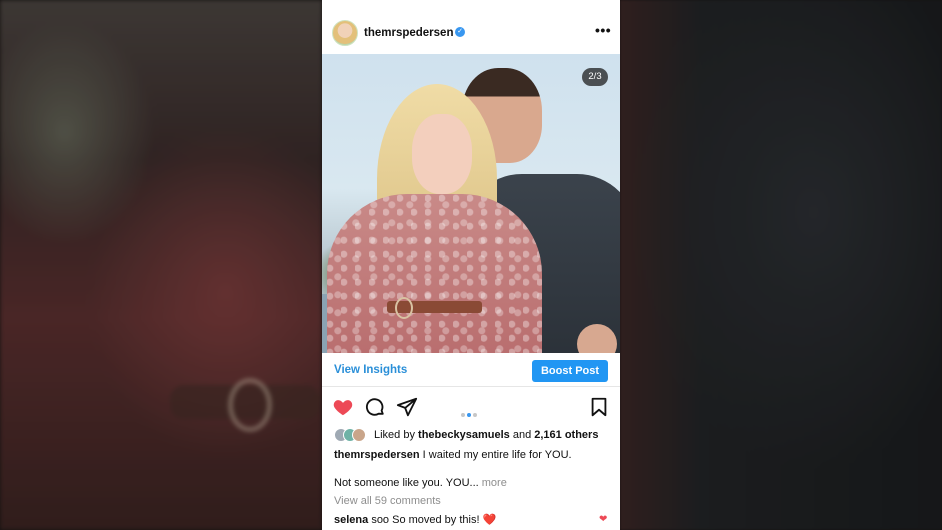 The image size is (942, 530). Describe the element at coordinates (464, 435) in the screenshot. I see `liker-username: thebeckysamuels` at that location.